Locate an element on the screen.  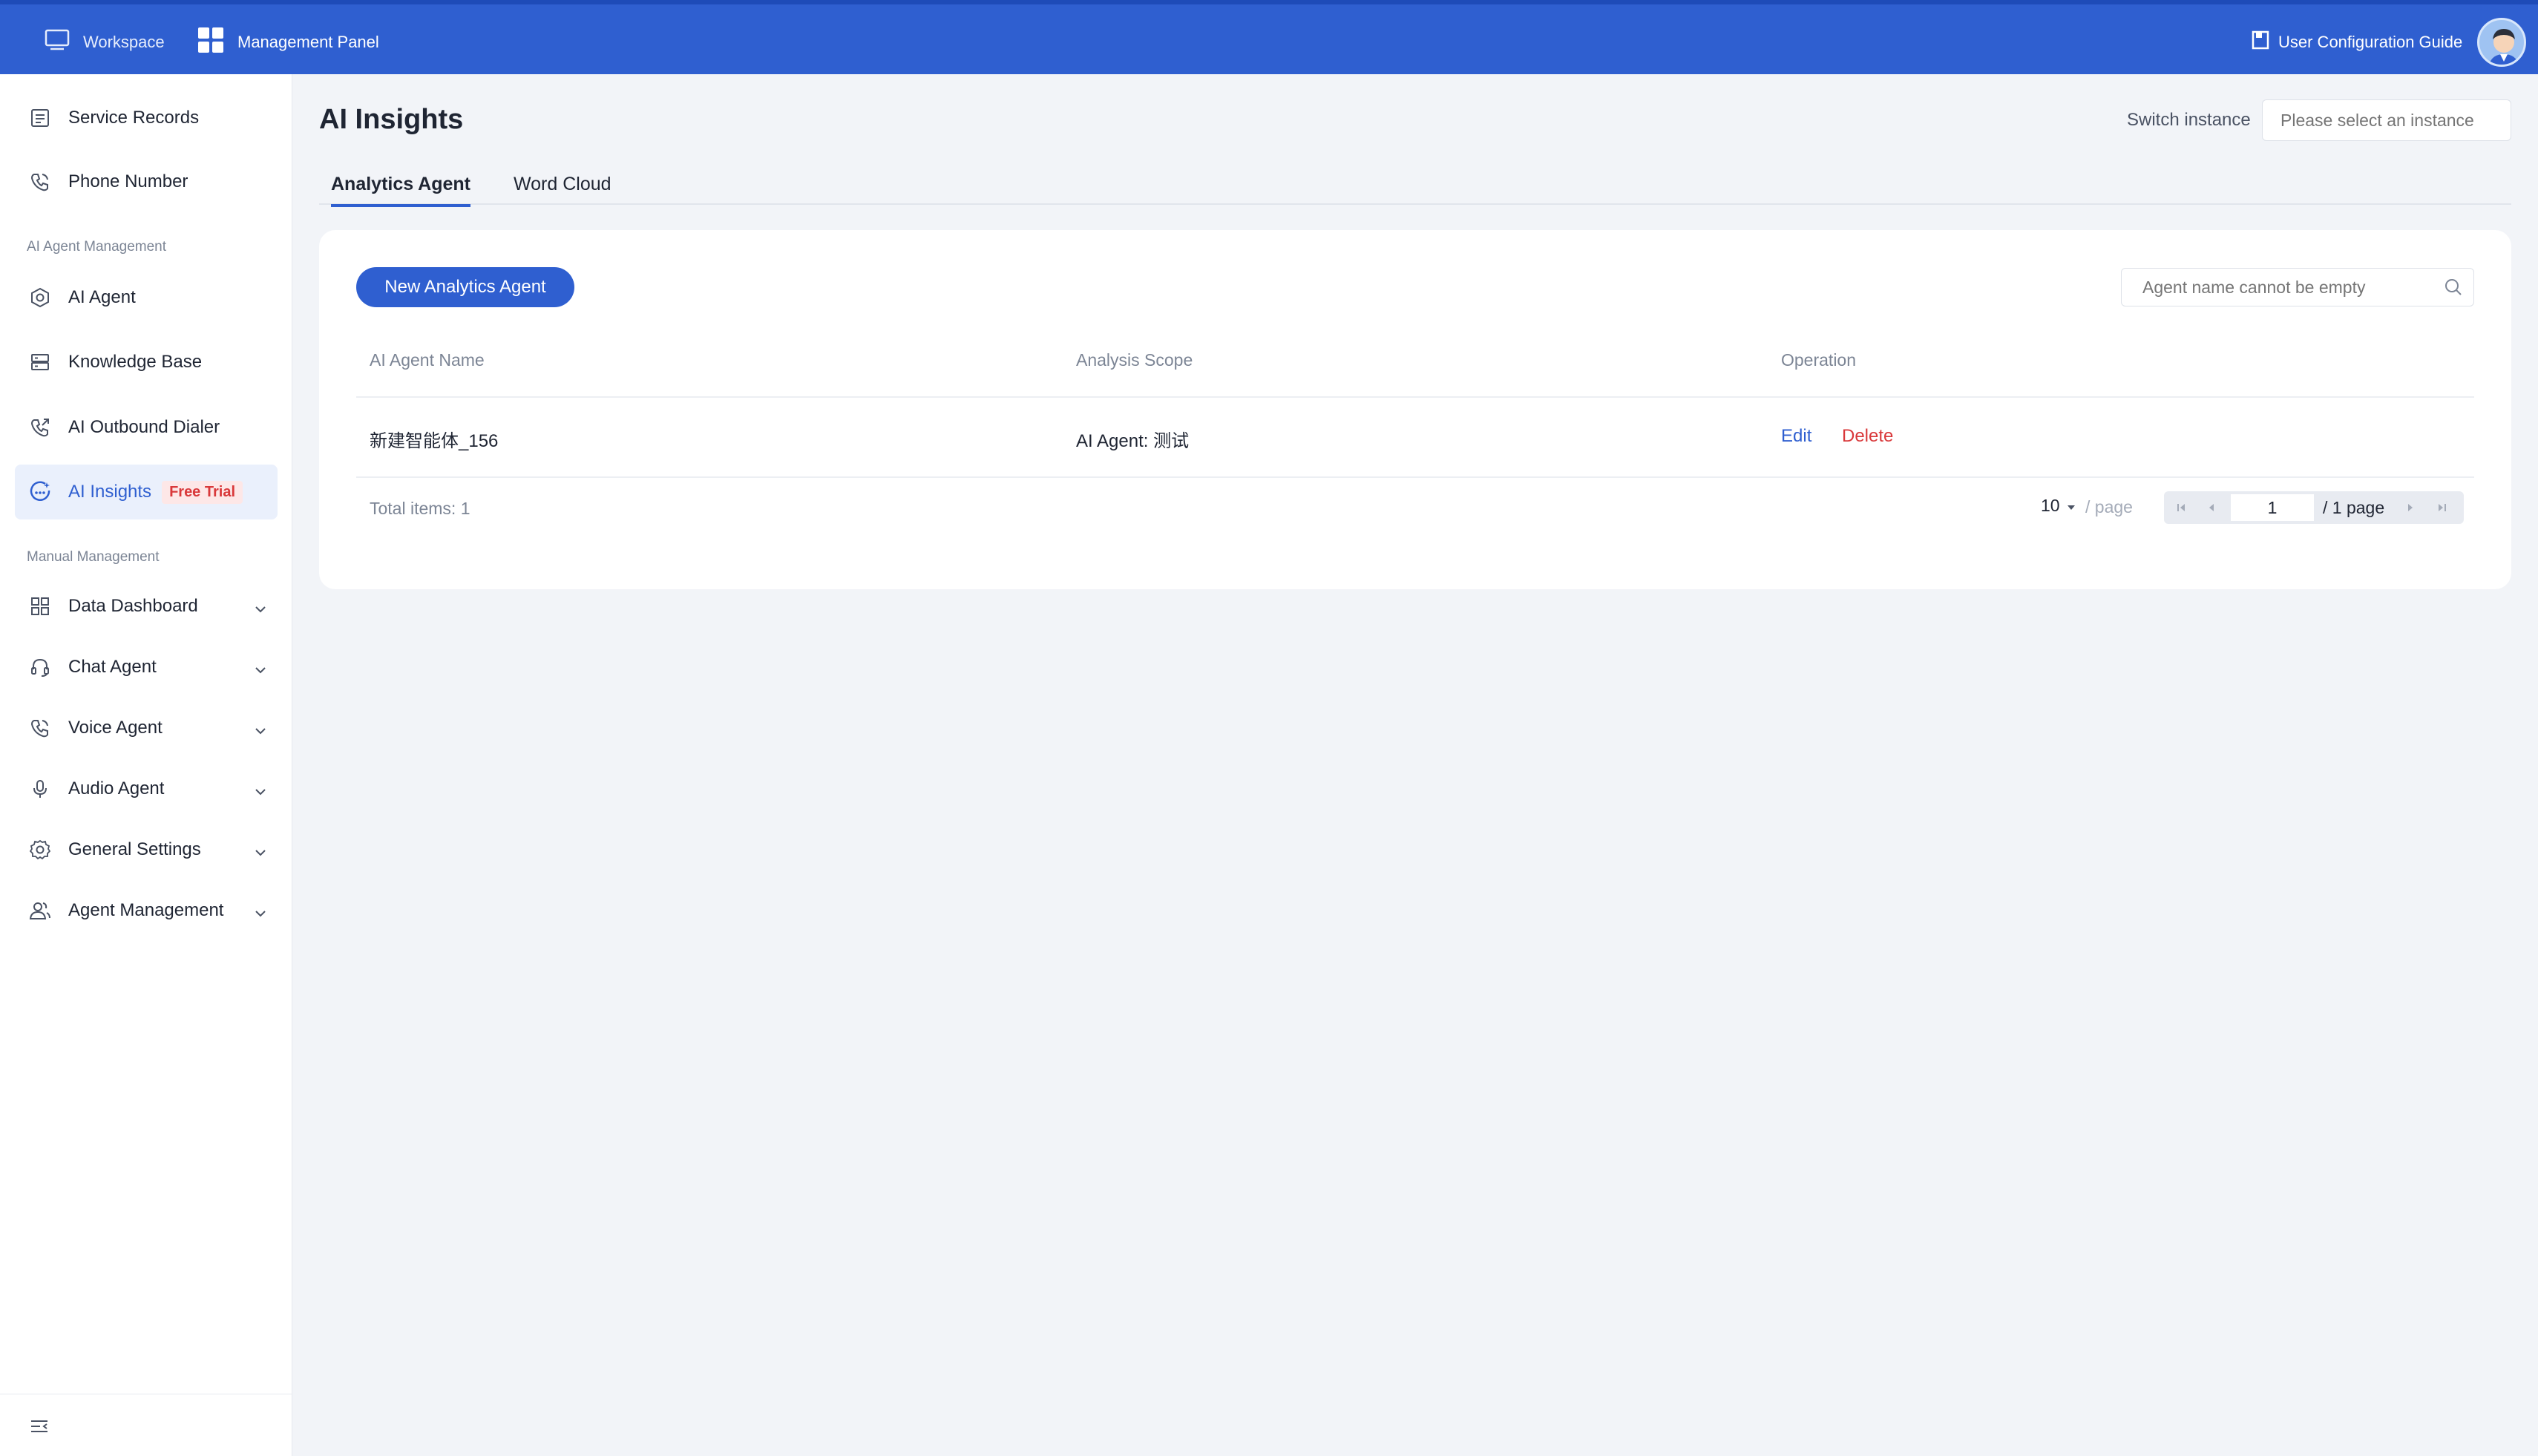
table-header-divider is located at coordinates (1415, 397).